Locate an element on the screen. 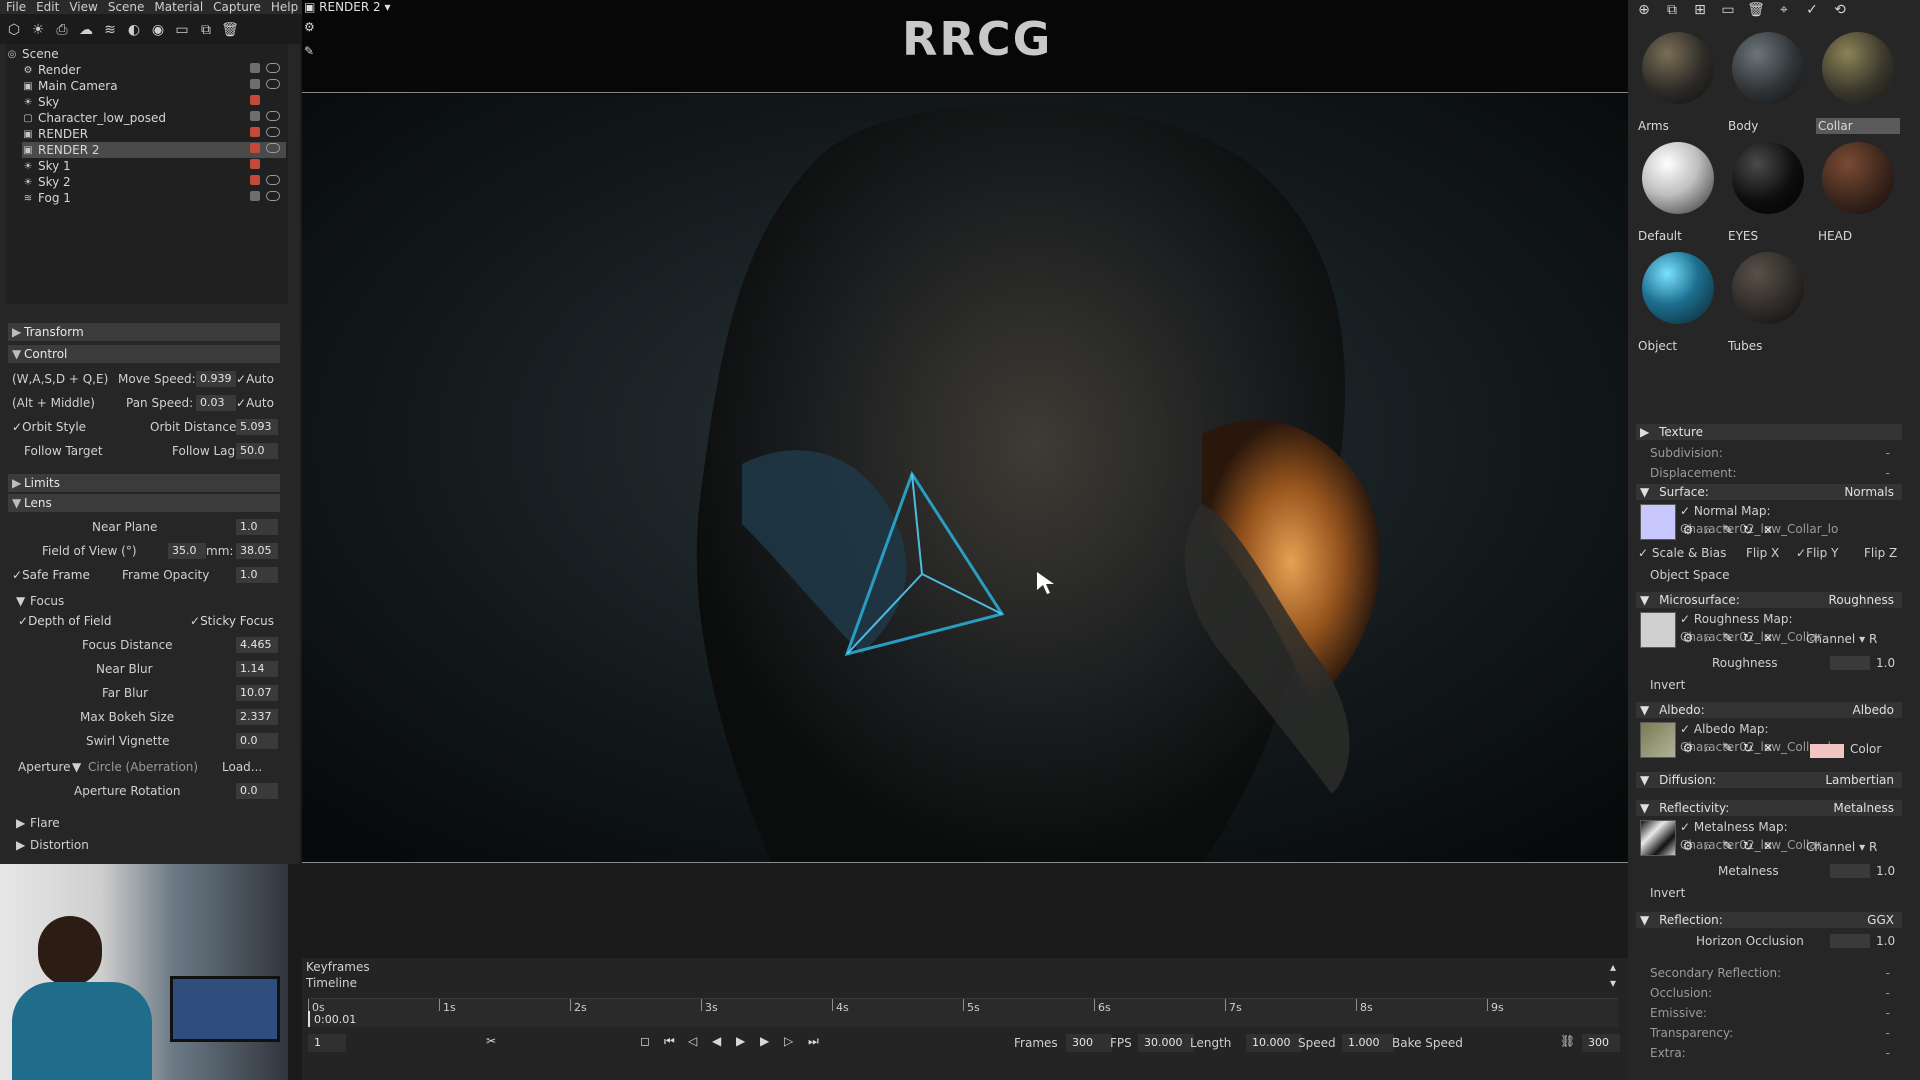  fps-field: 30.000 is located at coordinates (1166, 1043).